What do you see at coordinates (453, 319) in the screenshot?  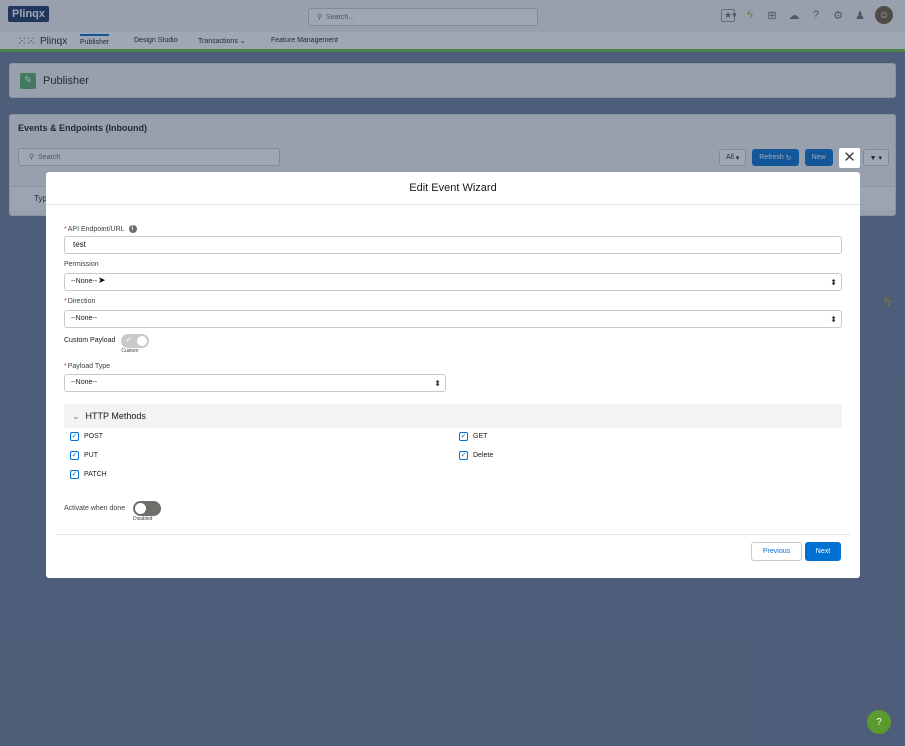 I see `direction-select: --None-- ⬍` at bounding box center [453, 319].